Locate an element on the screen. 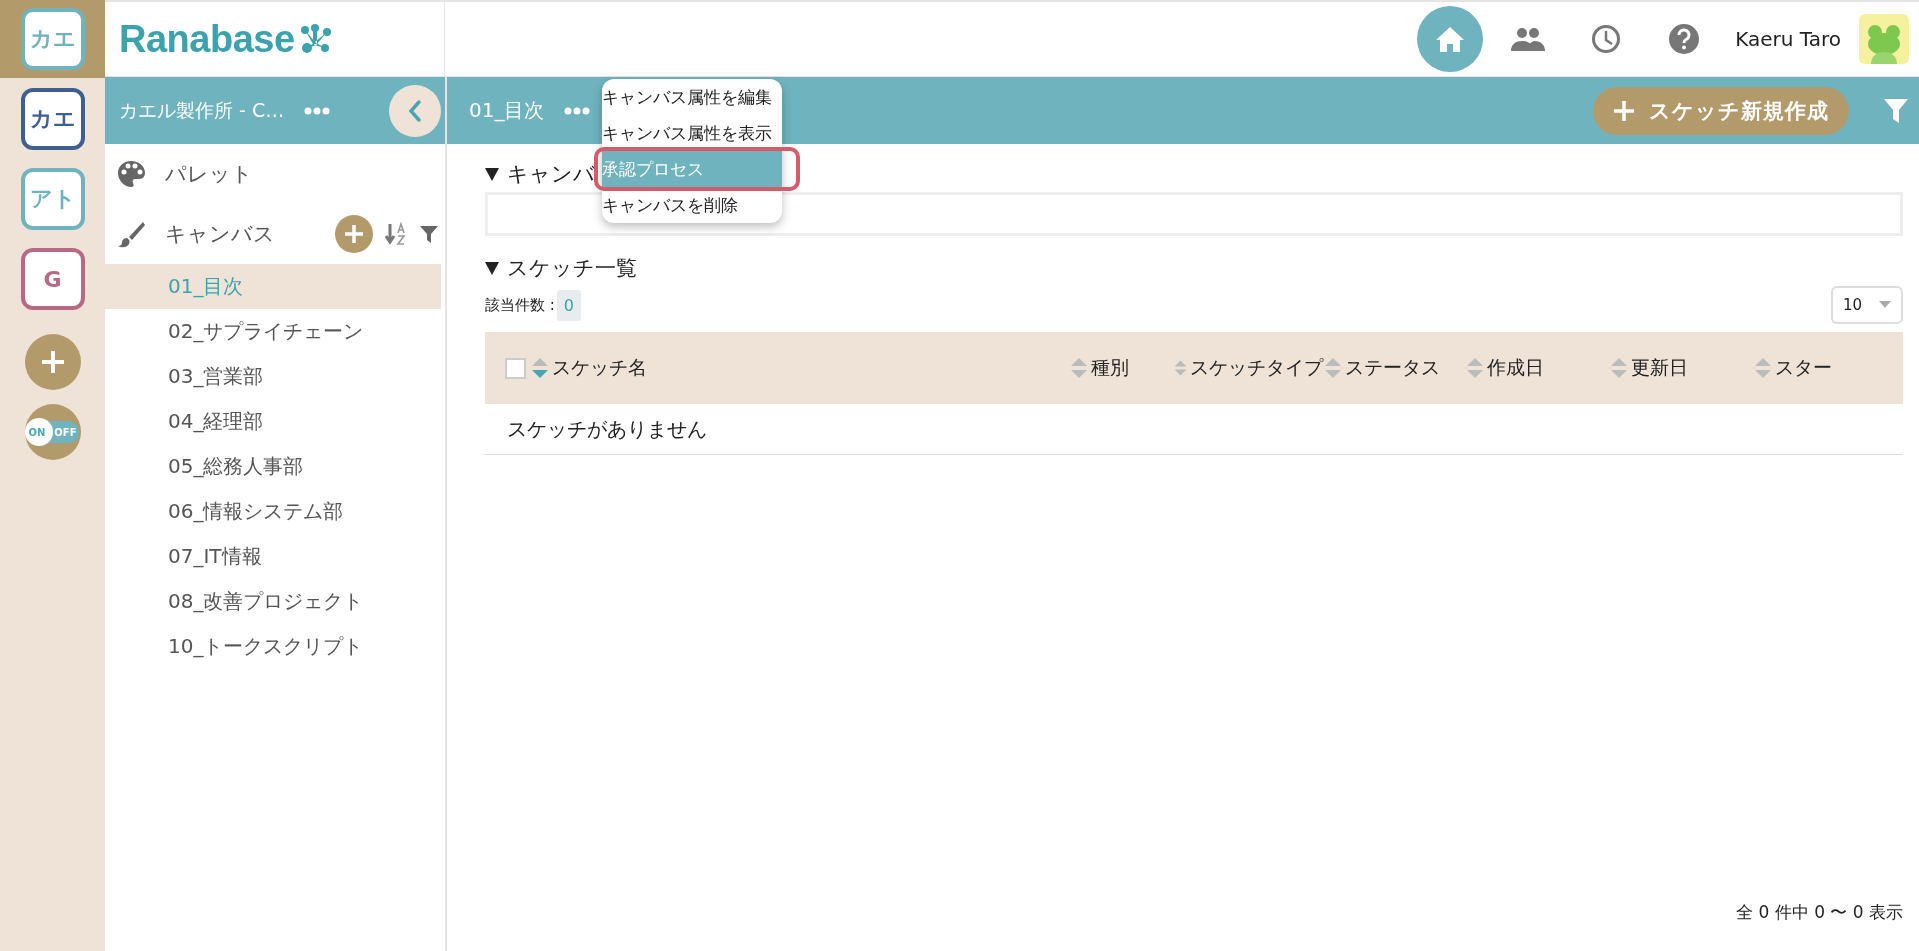 This screenshot has height=951, width=1919. menu-item: キャンバスを削除 is located at coordinates (692, 205).